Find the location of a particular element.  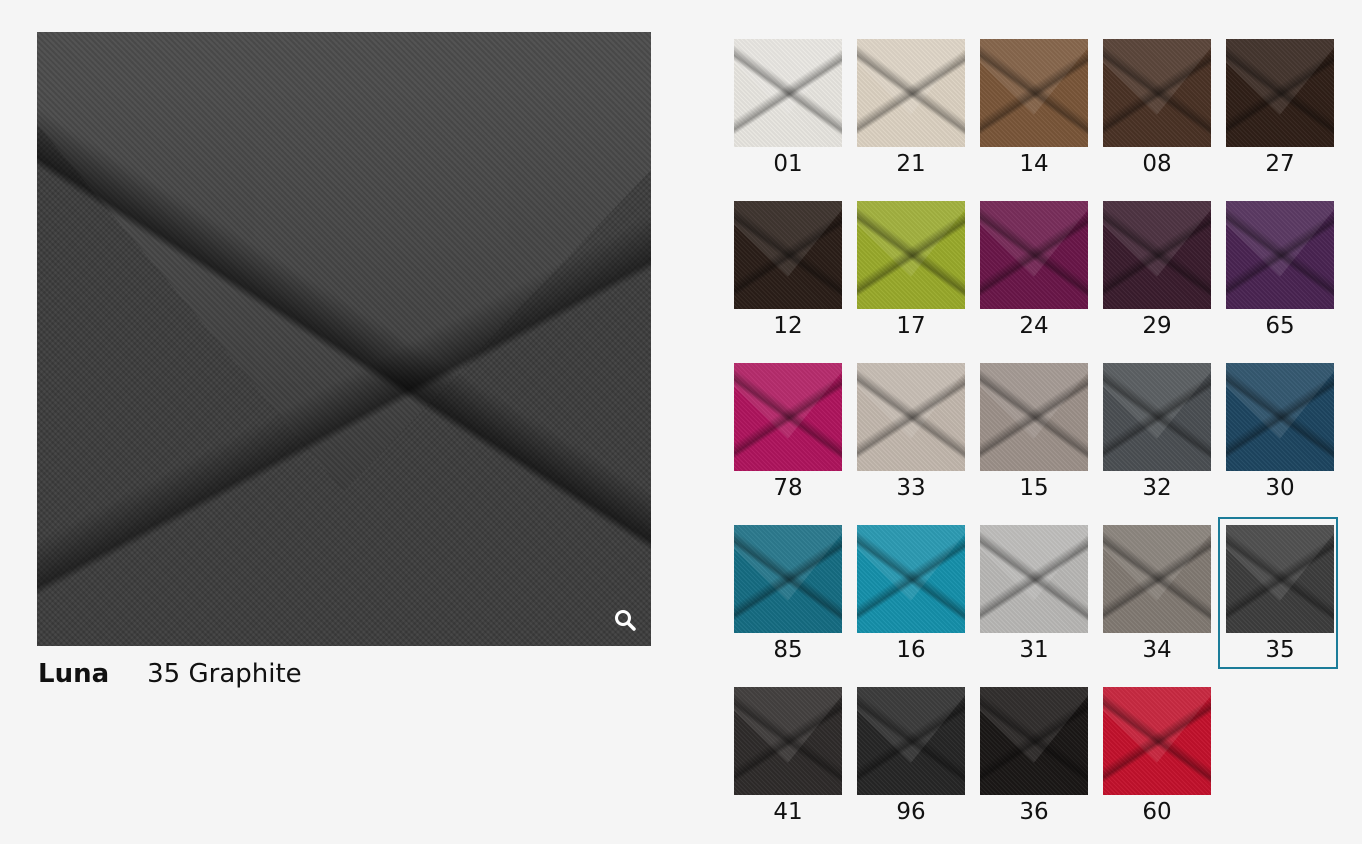

swatch-code: 31 is located at coordinates (1034, 650).